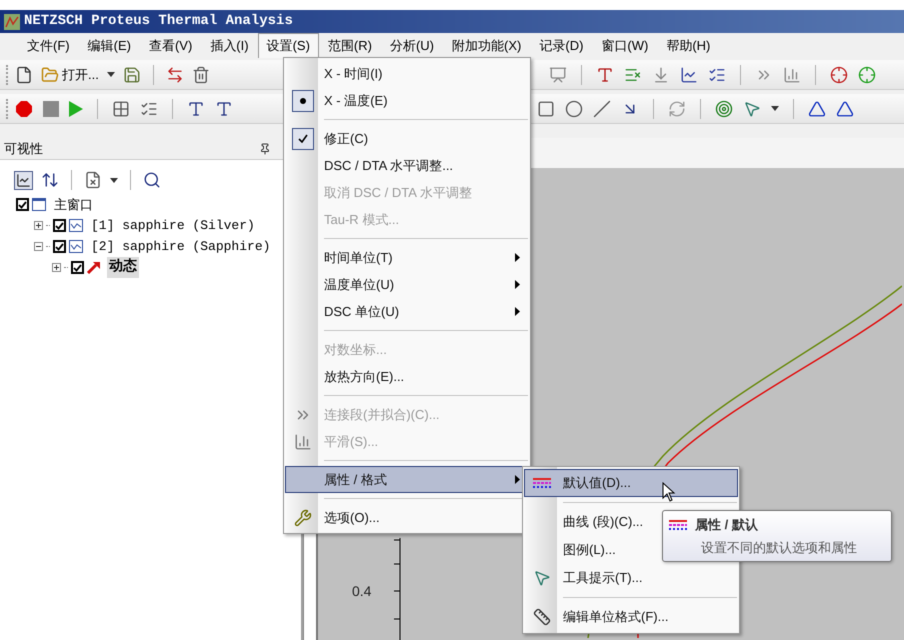  Describe the element at coordinates (73, 204) in the screenshot. I see `tree-item: 主窗口` at that location.